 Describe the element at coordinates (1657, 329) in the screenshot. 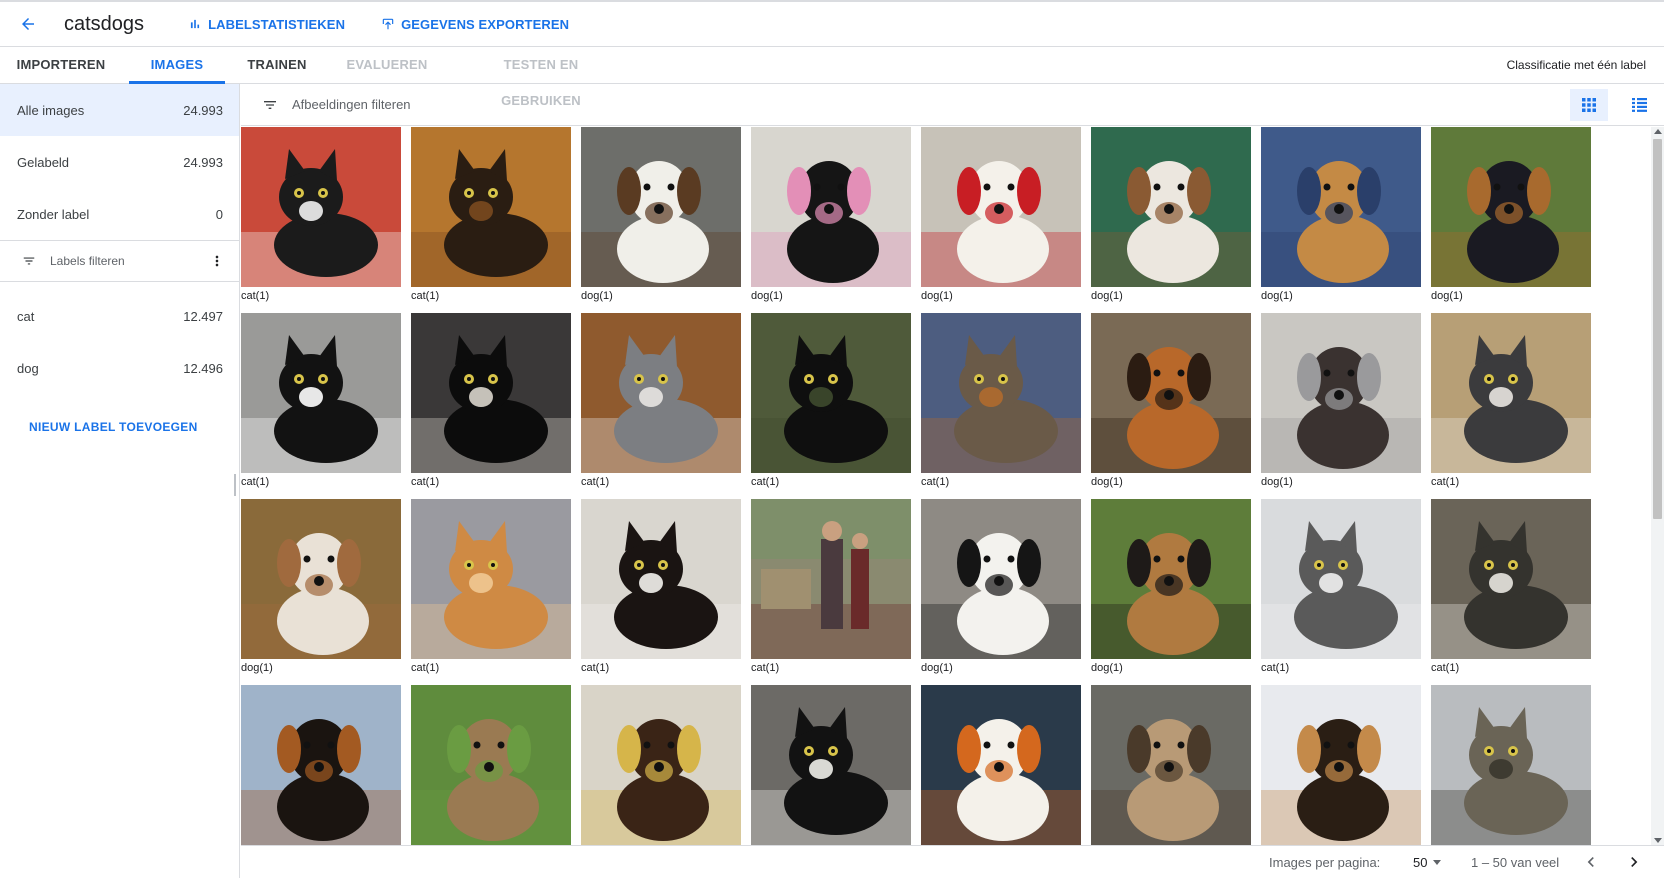

I see `scrollbar-thumb` at that location.